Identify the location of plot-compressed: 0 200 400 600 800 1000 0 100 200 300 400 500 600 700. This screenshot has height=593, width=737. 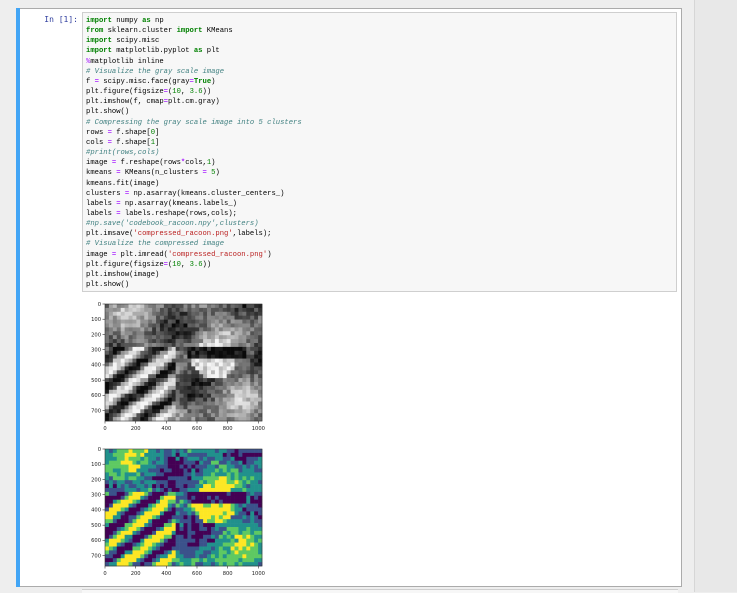
(179, 511).